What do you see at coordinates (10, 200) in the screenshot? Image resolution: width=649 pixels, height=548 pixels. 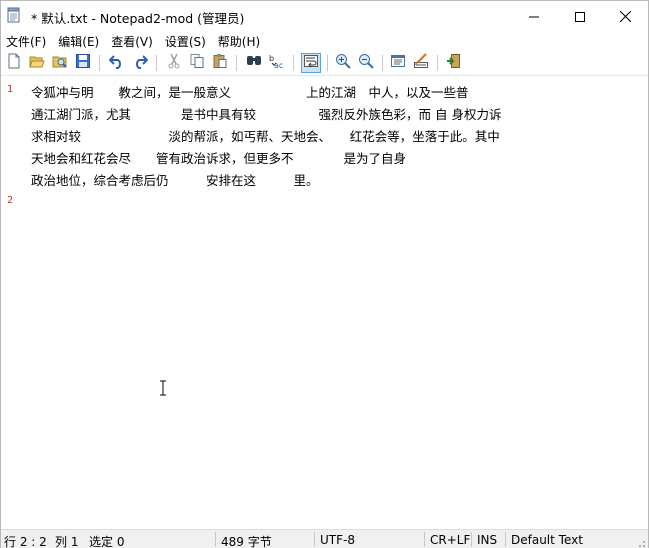 I see `line-number: 2` at bounding box center [10, 200].